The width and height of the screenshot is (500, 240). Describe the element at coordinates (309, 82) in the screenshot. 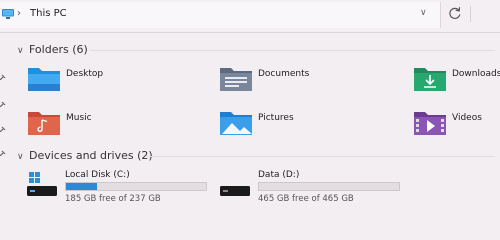

I see `folder-documents: Documents` at that location.